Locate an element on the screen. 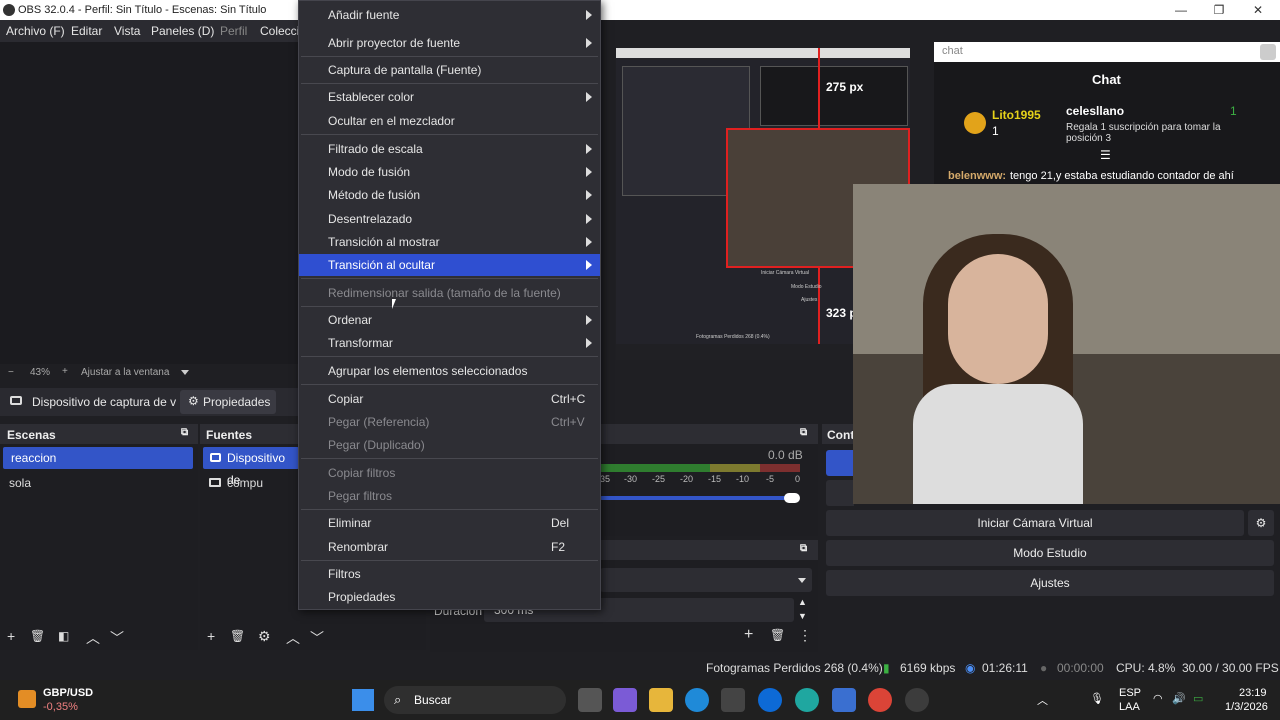 The width and height of the screenshot is (1280, 720). menu-item-paste-ref: Pegar (Referencia) Ctrl+V is located at coordinates (449, 422).